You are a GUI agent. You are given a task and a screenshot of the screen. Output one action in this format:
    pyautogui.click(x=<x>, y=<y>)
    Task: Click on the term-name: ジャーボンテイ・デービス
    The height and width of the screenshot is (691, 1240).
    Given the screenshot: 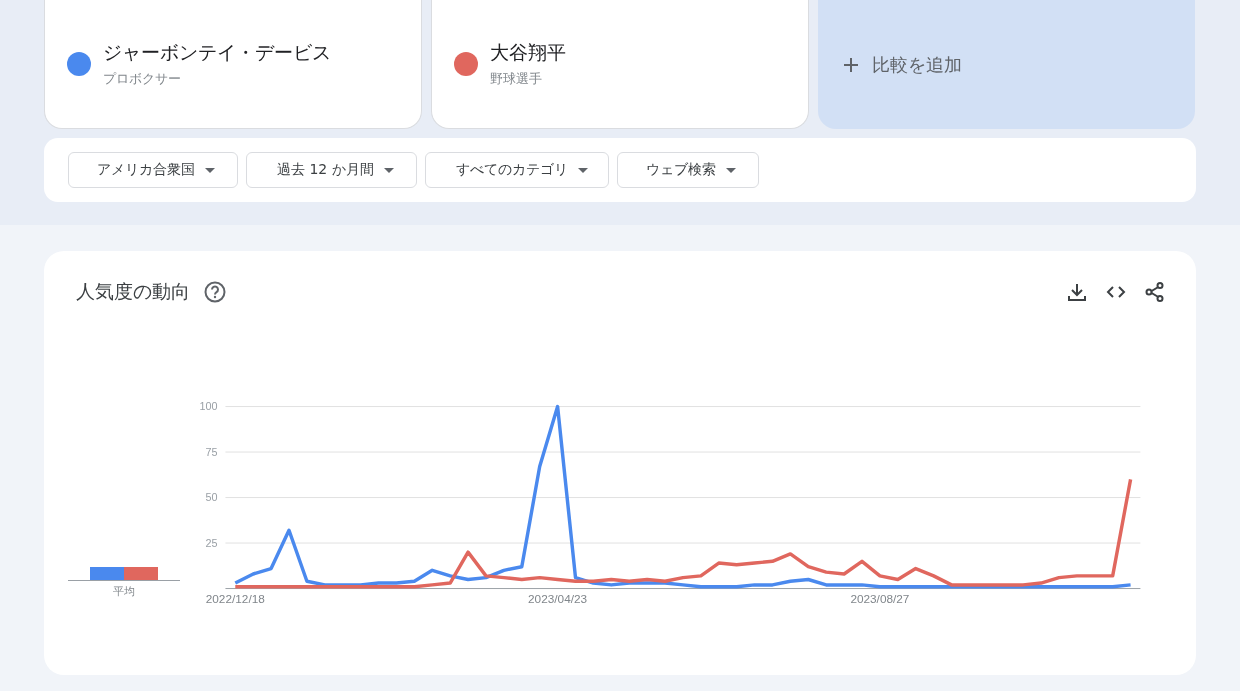 What is the action you would take?
    pyautogui.click(x=217, y=52)
    